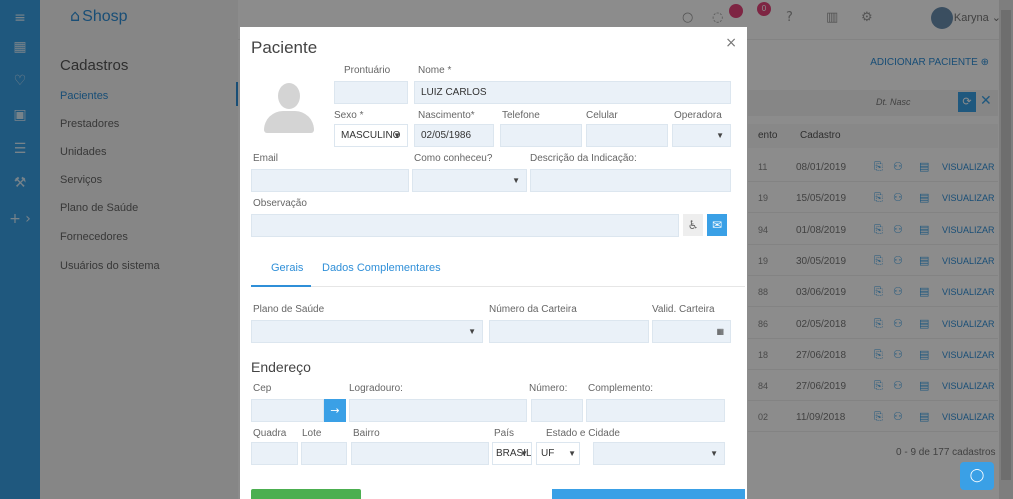 The image size is (1013, 499). What do you see at coordinates (533, 309) in the screenshot?
I see `label-numero-carteira: Número da Carteira` at bounding box center [533, 309].